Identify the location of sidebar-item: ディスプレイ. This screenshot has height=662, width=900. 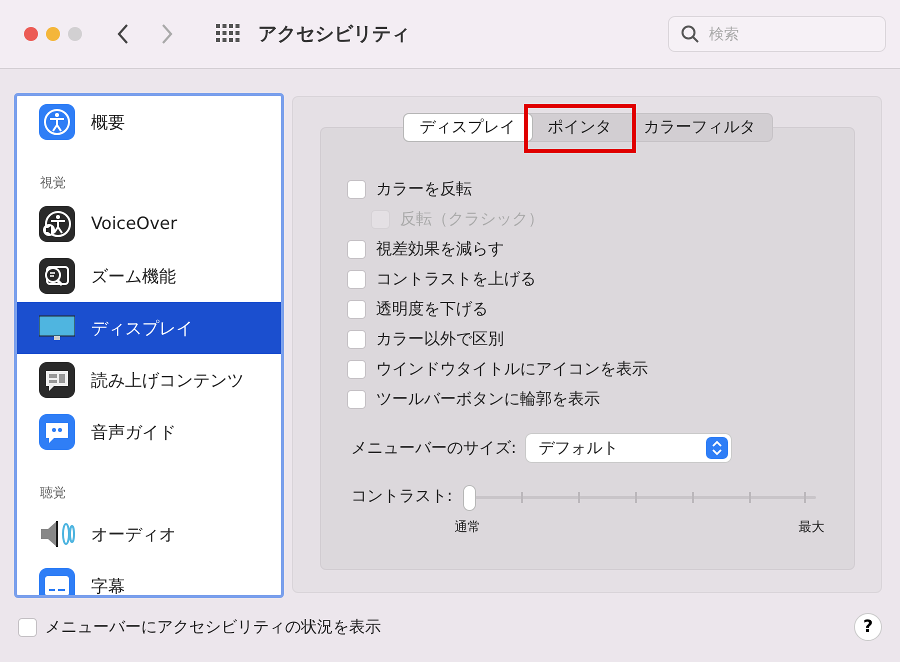
(149, 328).